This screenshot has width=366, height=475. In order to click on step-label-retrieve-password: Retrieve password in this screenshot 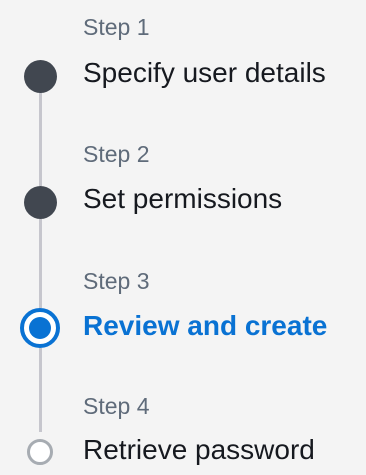, I will do `click(199, 449)`.